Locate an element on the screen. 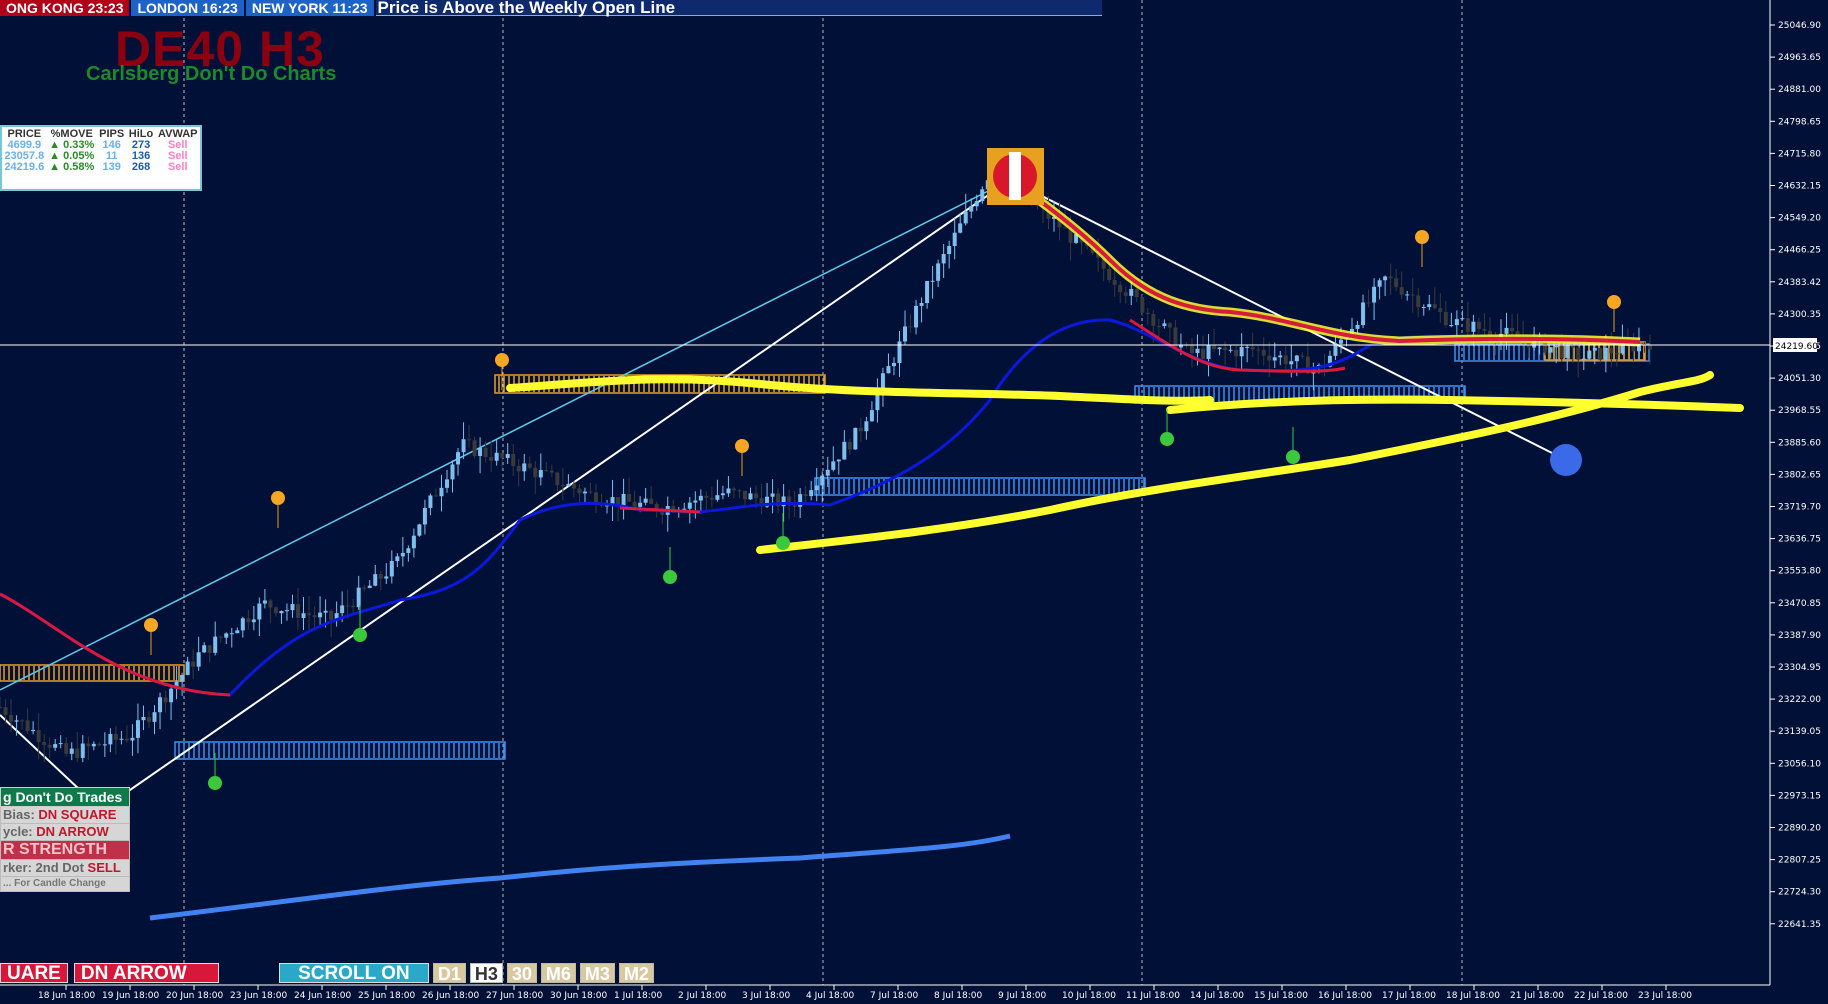 The width and height of the screenshot is (1828, 1004). candle-change-note: ... For Candle Change is located at coordinates (65, 884).